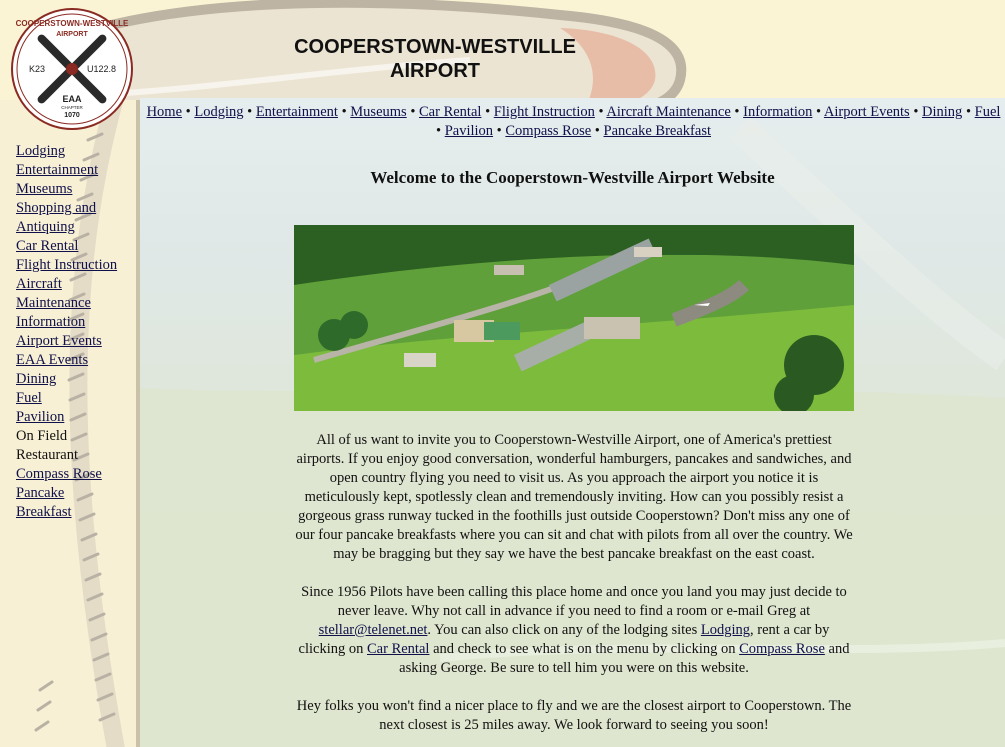  Describe the element at coordinates (373, 630) in the screenshot. I see `email-link: stellar@telenet.net` at that location.